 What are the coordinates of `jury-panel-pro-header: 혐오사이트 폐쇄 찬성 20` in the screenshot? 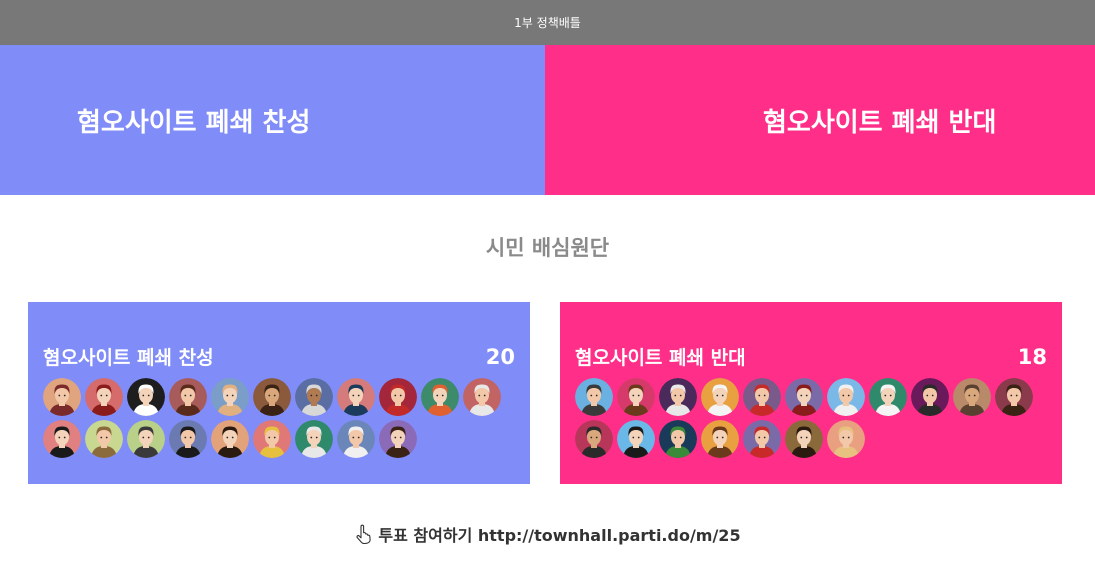 It's located at (279, 356).